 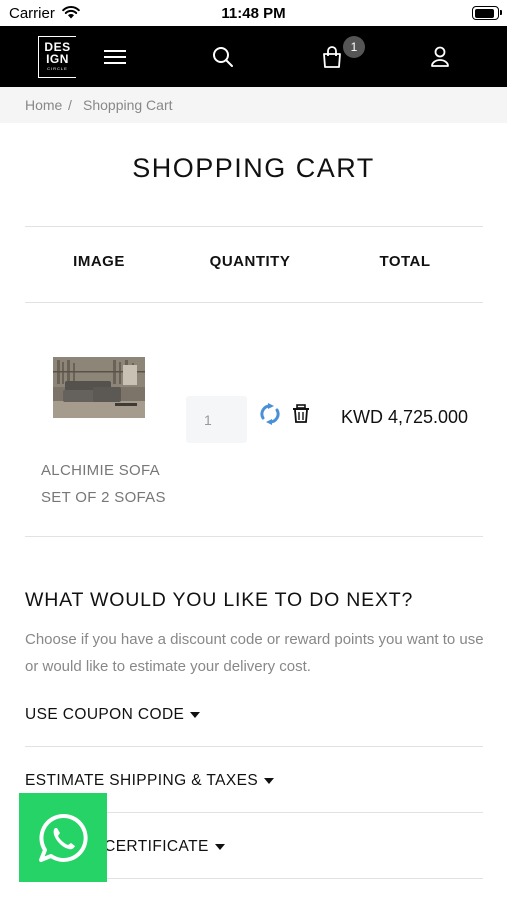 I want to click on product-name: ALCHIMIE SOFA SET OF 2 SOFAS, so click(x=111, y=484).